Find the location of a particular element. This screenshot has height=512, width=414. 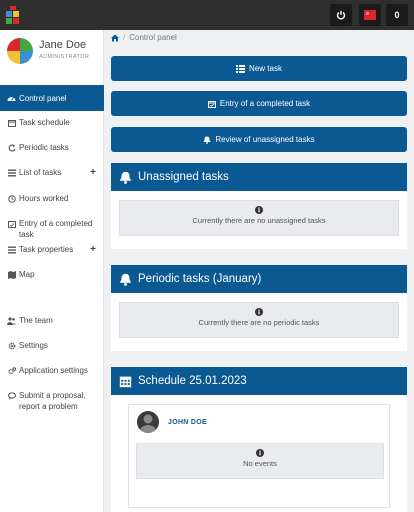

user-profile: Jane Doe ADMINISTRATOR is located at coordinates (52, 54).